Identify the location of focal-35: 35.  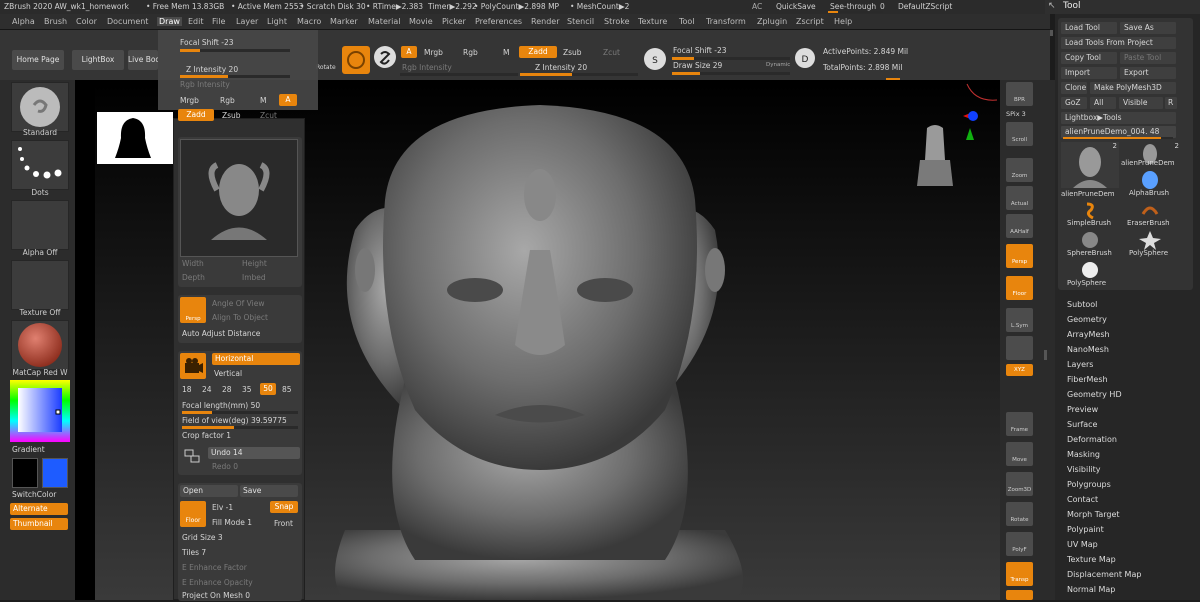
(247, 389).